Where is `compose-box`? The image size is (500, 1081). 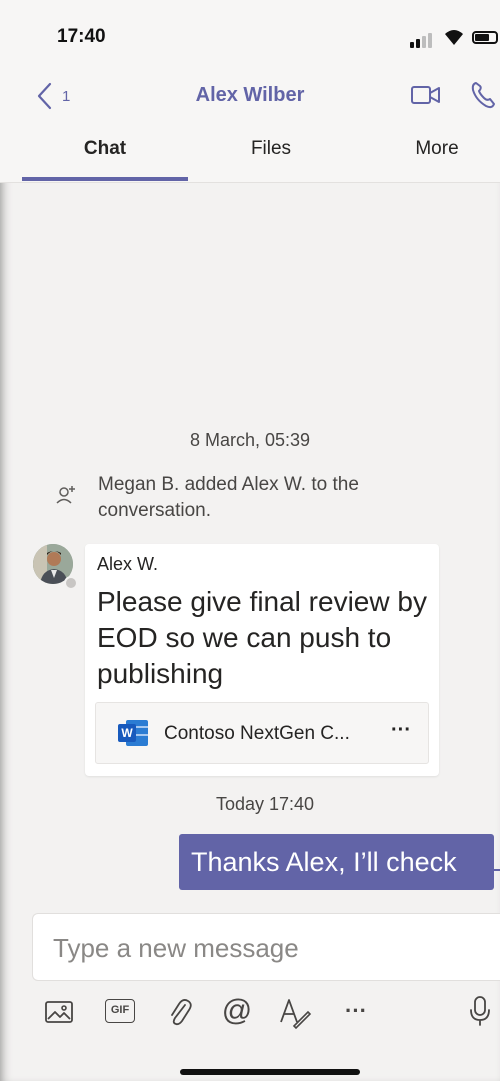 compose-box is located at coordinates (266, 947).